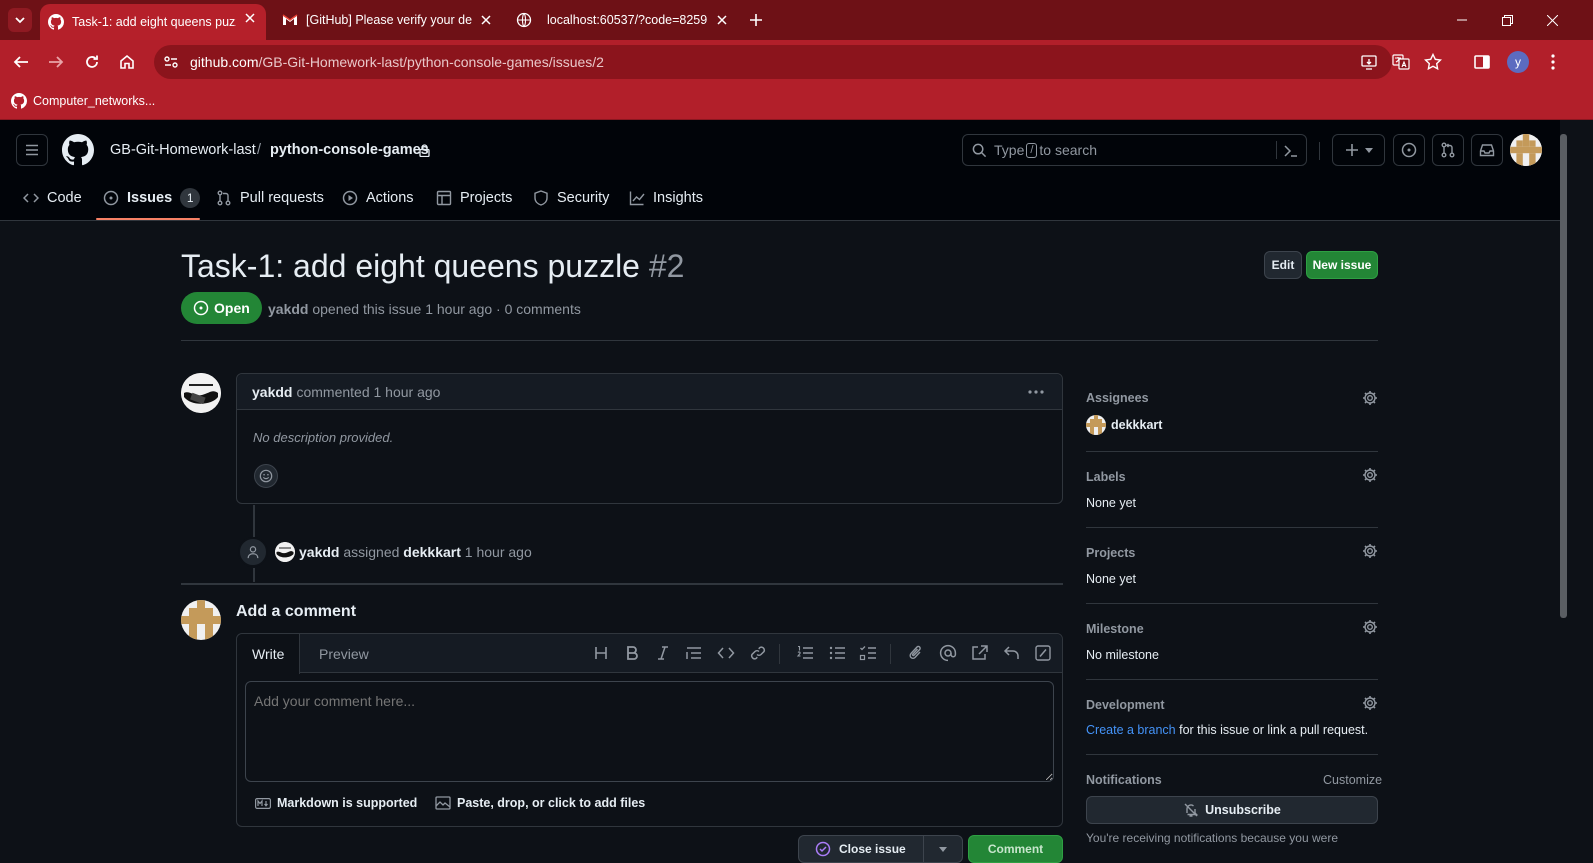 The width and height of the screenshot is (1593, 863). I want to click on tab-write: Write, so click(269, 654).